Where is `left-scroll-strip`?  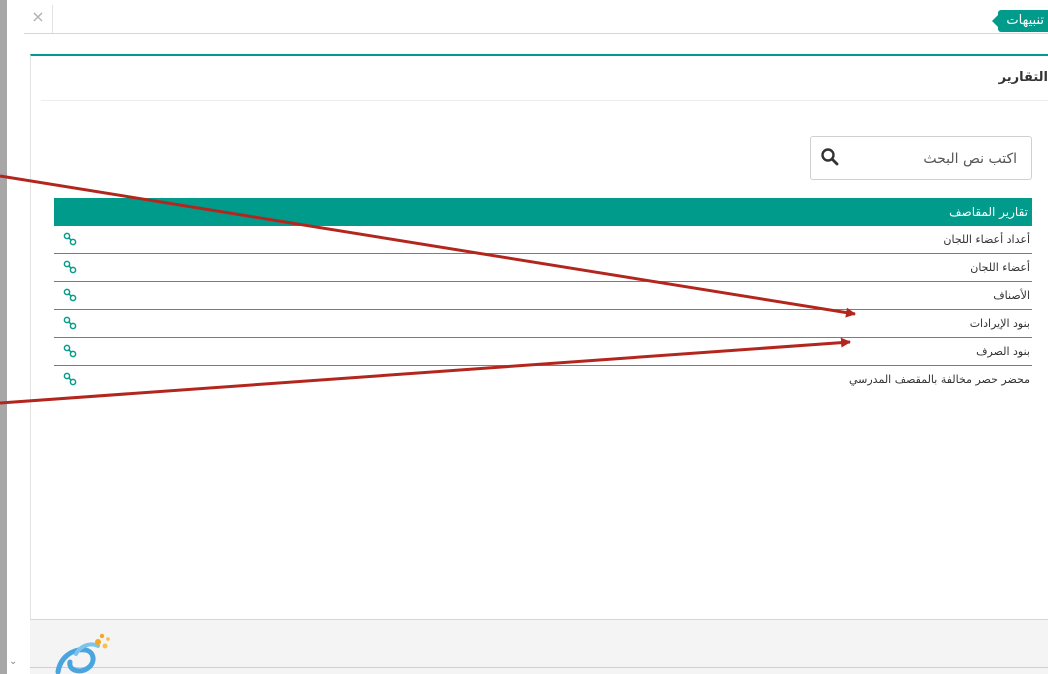 left-scroll-strip is located at coordinates (3, 337).